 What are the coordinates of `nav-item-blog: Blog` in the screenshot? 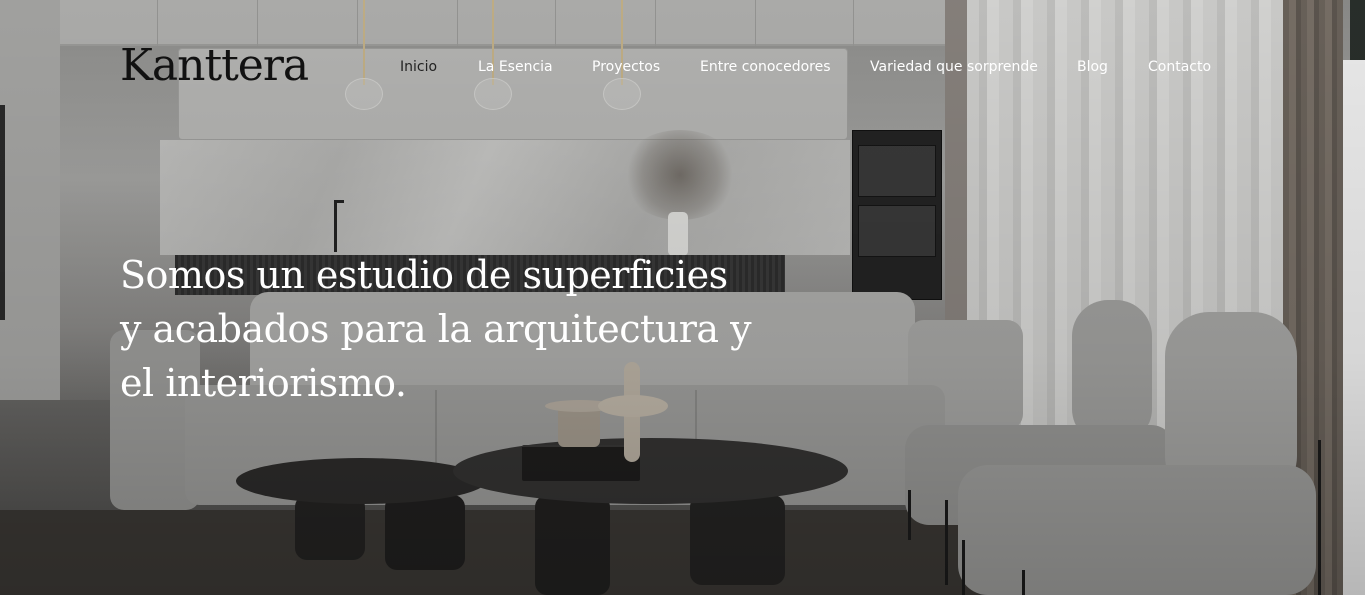 It's located at (1092, 67).